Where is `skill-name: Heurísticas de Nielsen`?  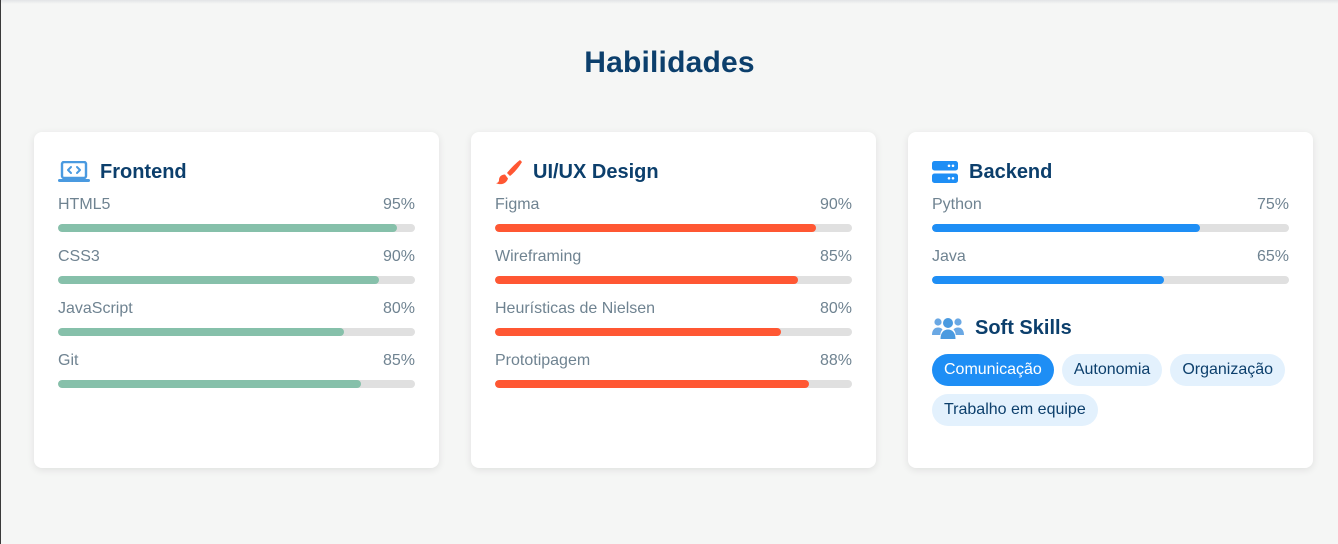 skill-name: Heurísticas de Nielsen is located at coordinates (575, 308).